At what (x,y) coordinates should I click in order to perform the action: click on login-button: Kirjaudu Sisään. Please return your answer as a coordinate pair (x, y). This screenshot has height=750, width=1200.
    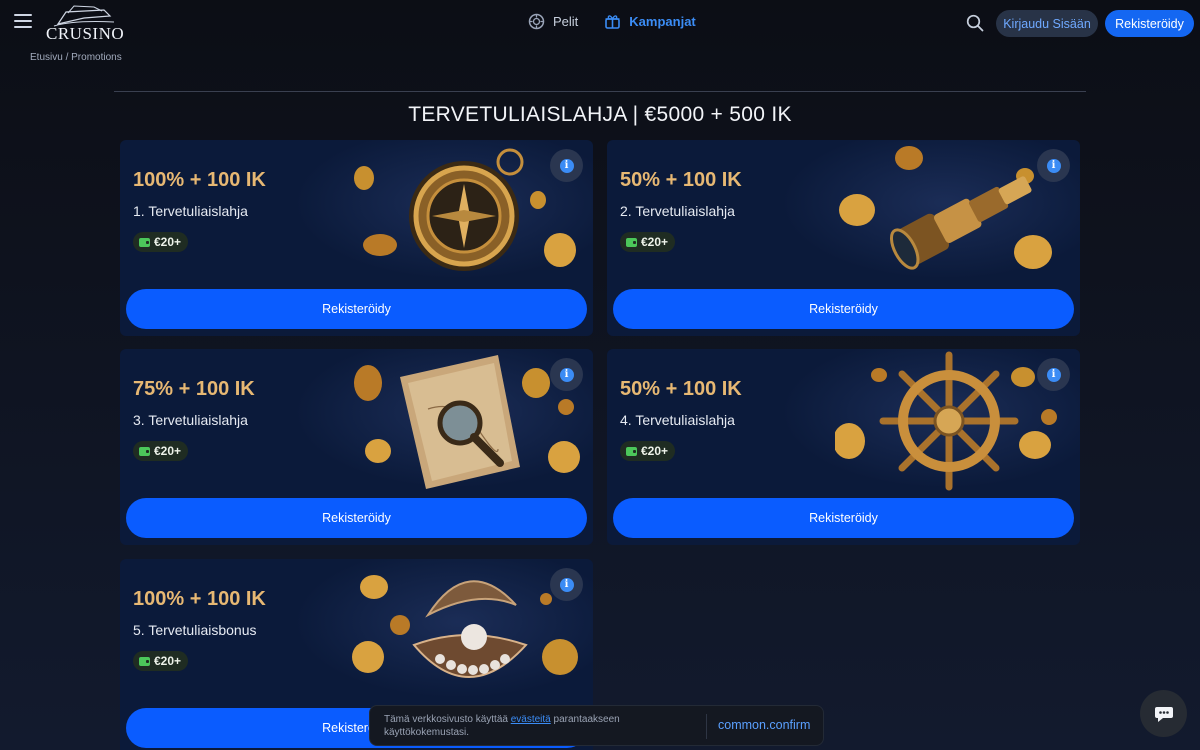
    Looking at the image, I should click on (1047, 23).